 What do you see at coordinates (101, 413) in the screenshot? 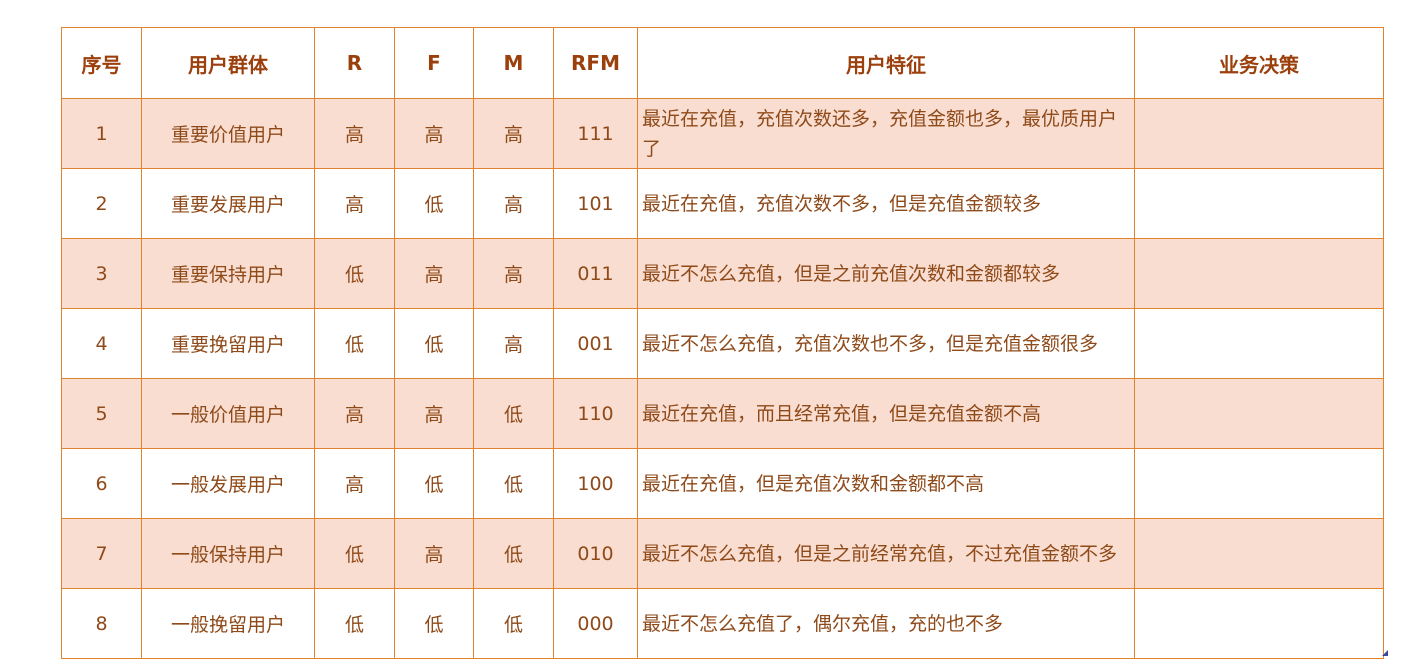
I see `cell-index: 5` at bounding box center [101, 413].